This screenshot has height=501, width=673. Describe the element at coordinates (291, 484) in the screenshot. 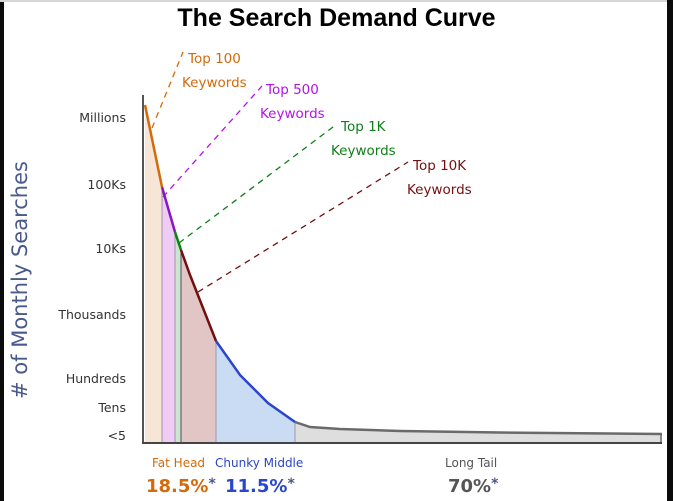

I see `chunky-middle-asterisk: *` at that location.